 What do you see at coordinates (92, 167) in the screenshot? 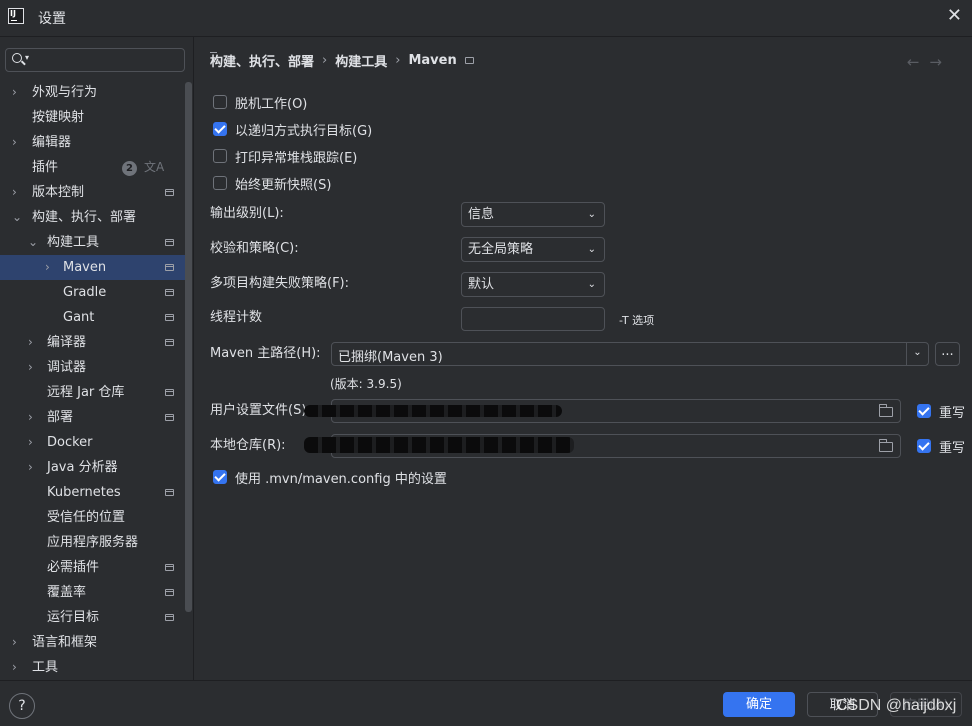
I see `sidebar-item-plugins: 插件 2 文A` at bounding box center [92, 167].